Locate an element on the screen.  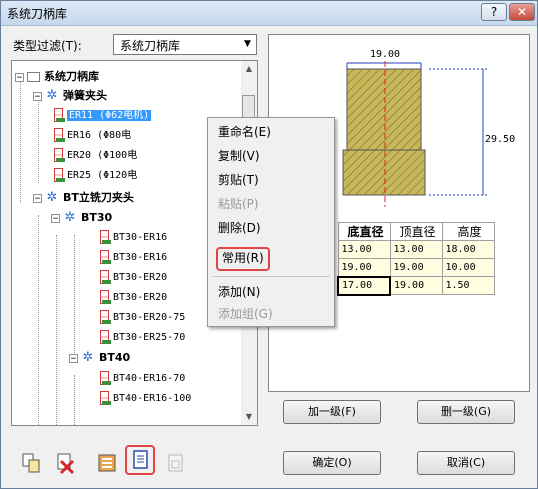
type-filter-value: 系统刀柄库 is located at coordinates (150, 46).